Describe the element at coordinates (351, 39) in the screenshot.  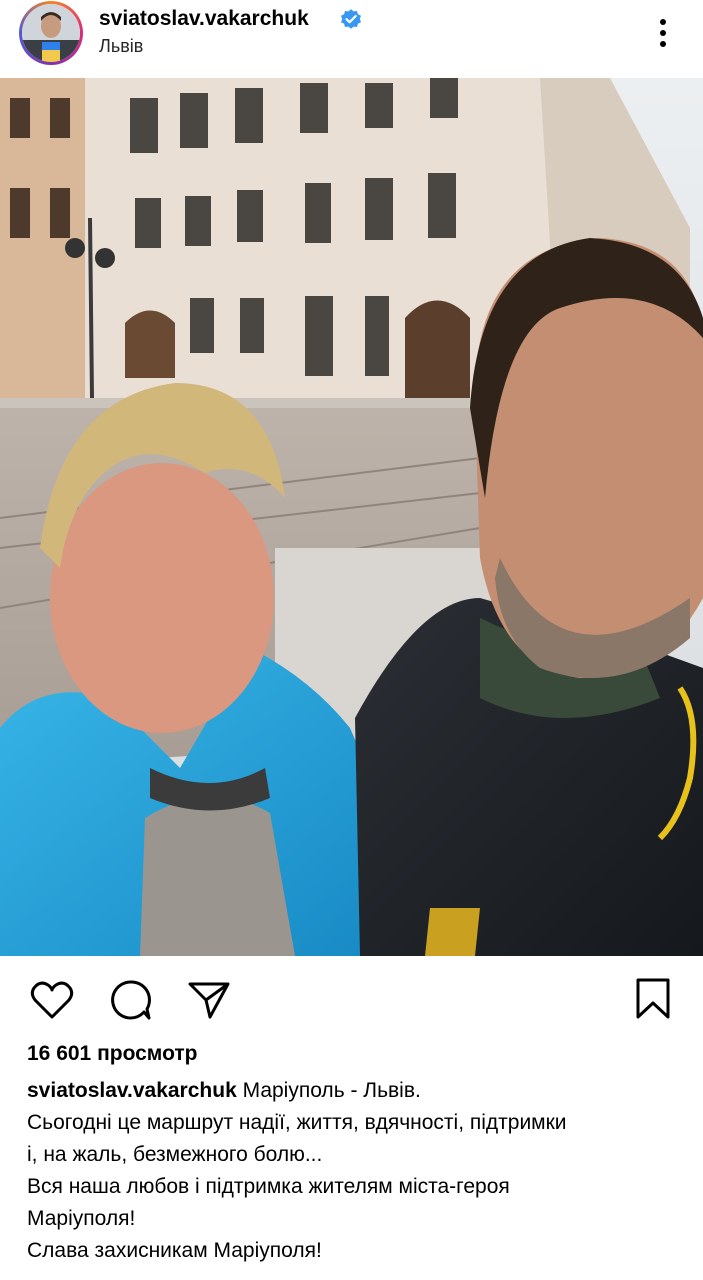
I see `post-header: sviatoslav.vakarchuk Львів` at that location.